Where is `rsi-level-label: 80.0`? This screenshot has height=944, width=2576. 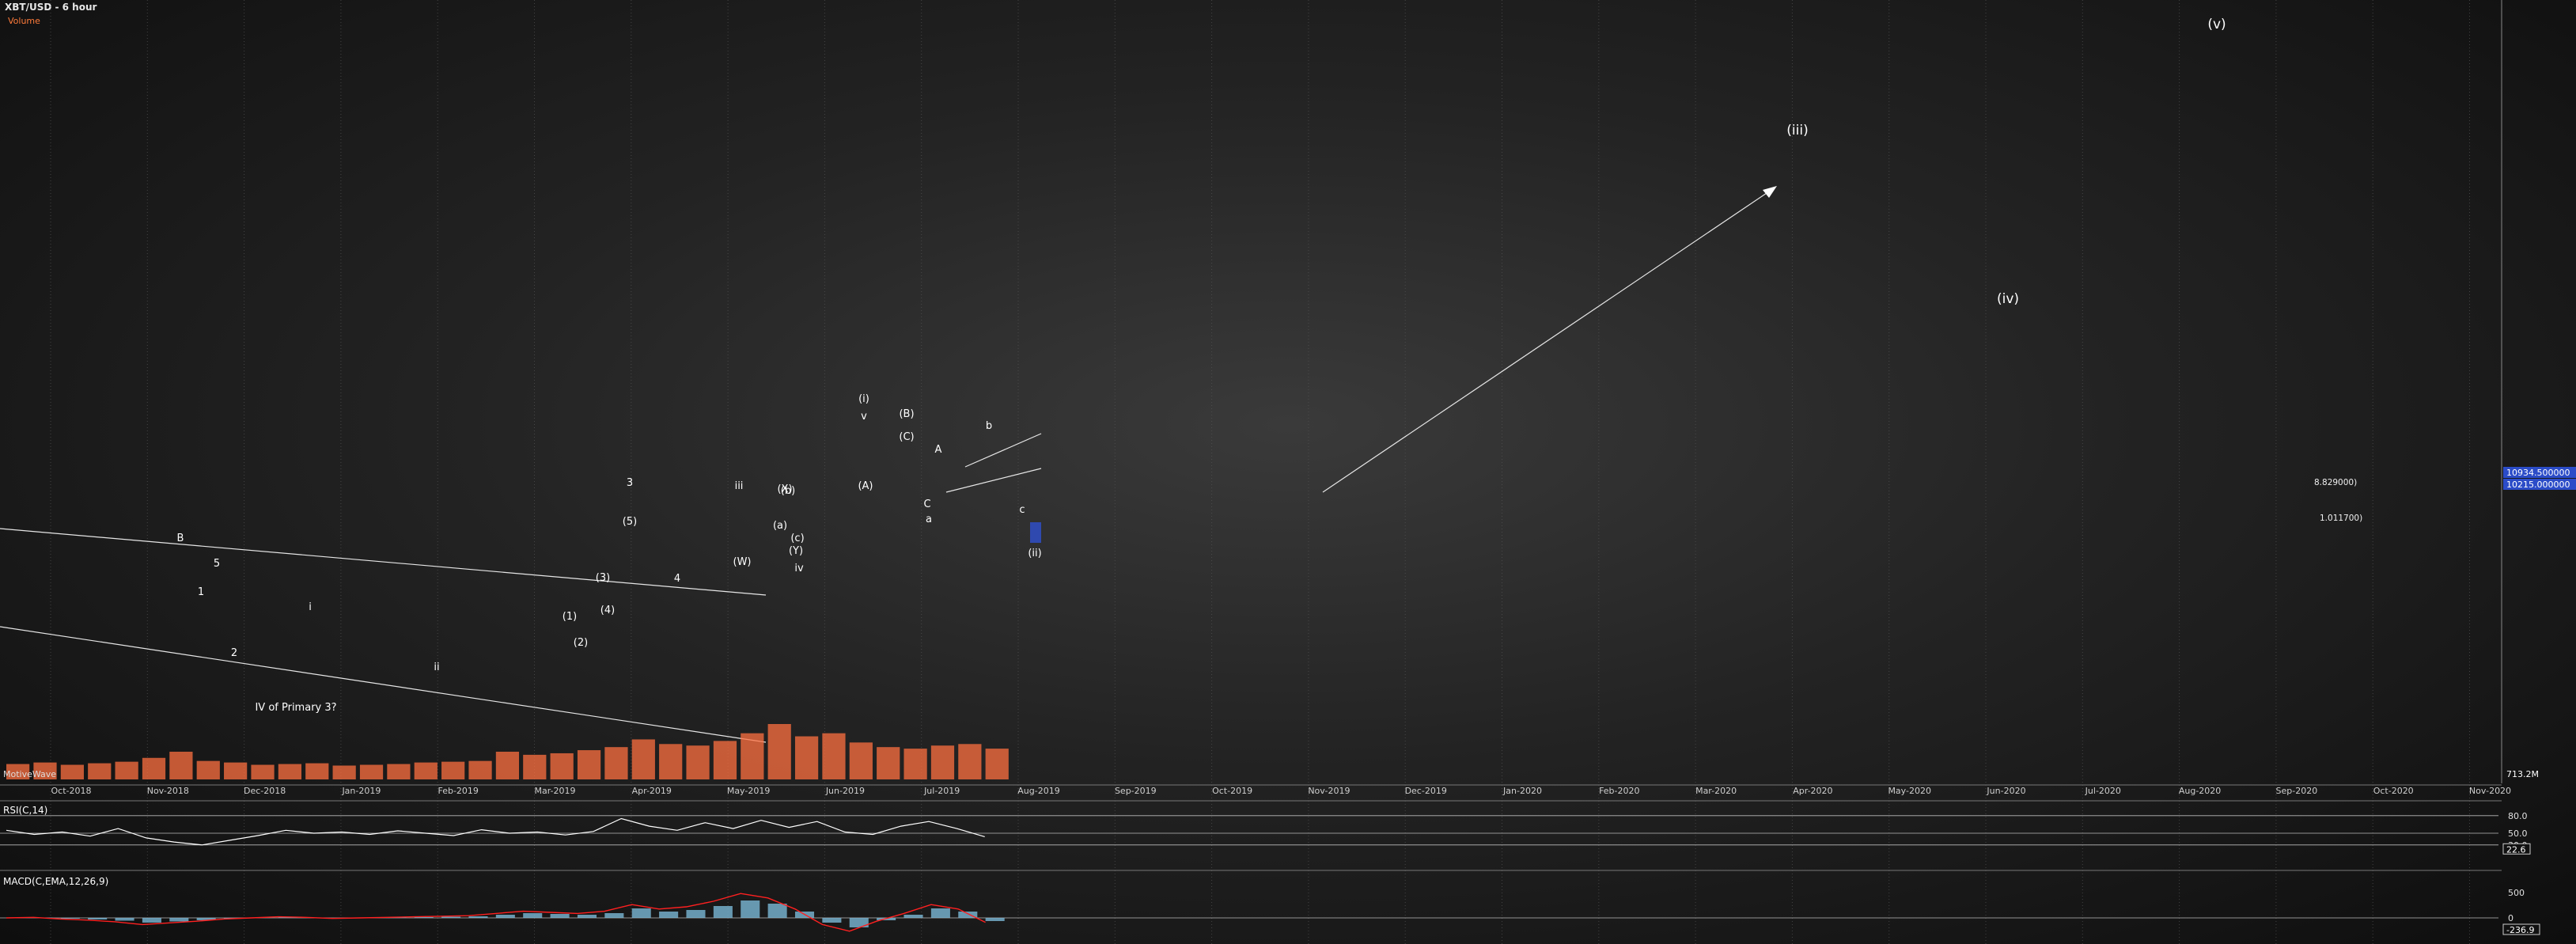 rsi-level-label: 80.0 is located at coordinates (2518, 816).